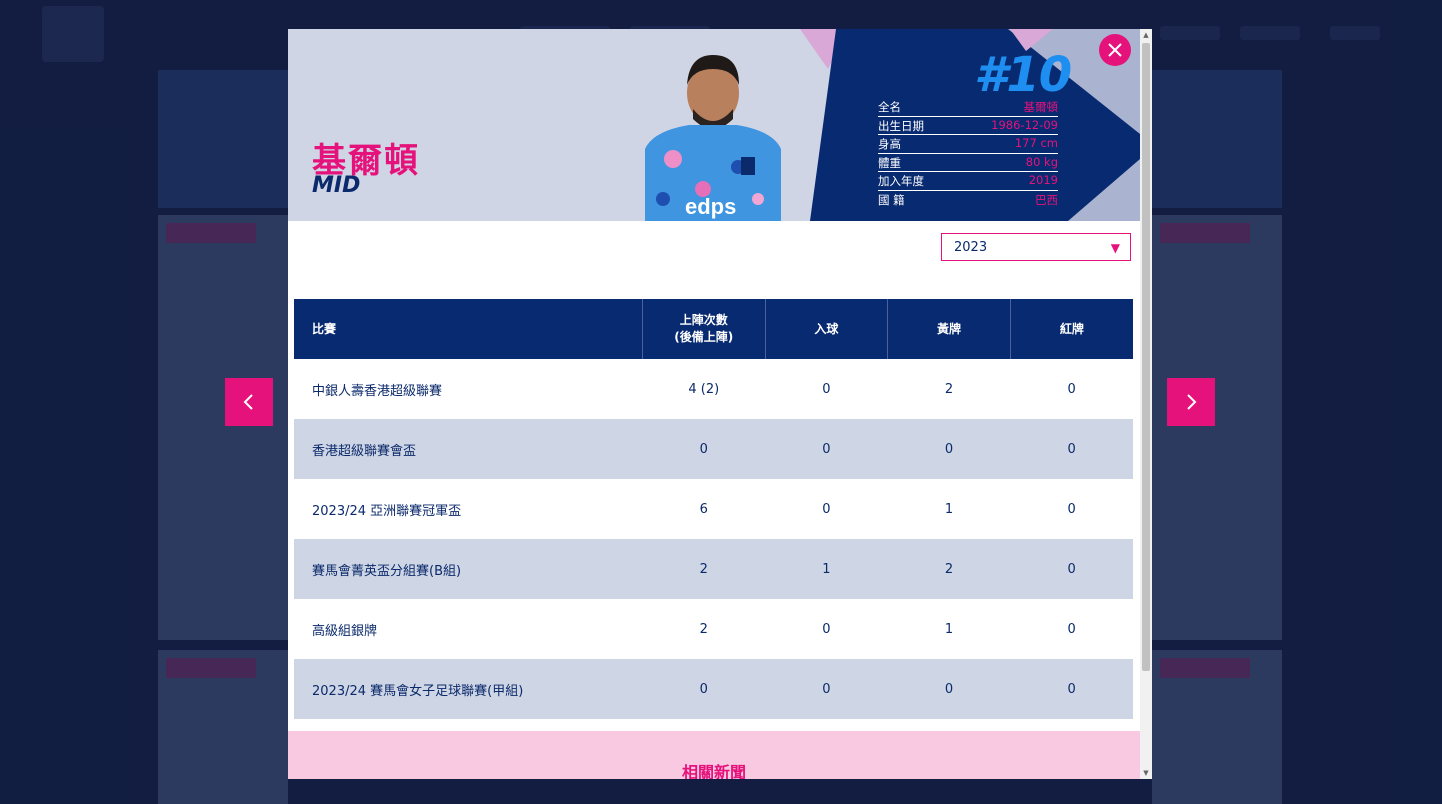  I want to click on table-row: 香港超級聯賽會盃 0 0 0 0, so click(713, 449).